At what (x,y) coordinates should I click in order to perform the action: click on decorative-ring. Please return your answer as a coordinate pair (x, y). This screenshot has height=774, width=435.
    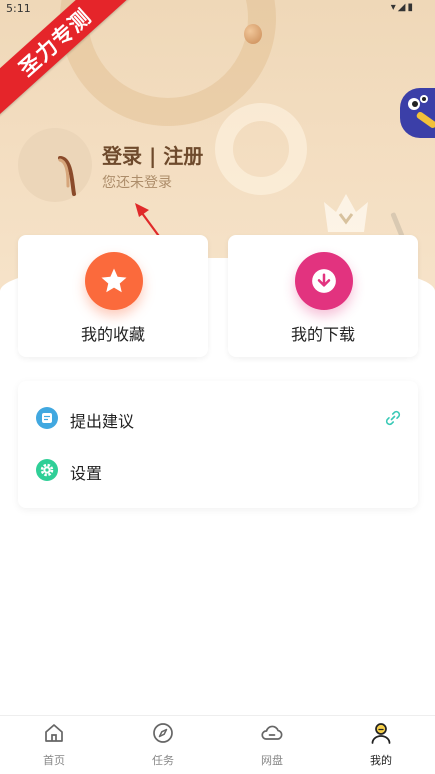
    Looking at the image, I should click on (261, 149).